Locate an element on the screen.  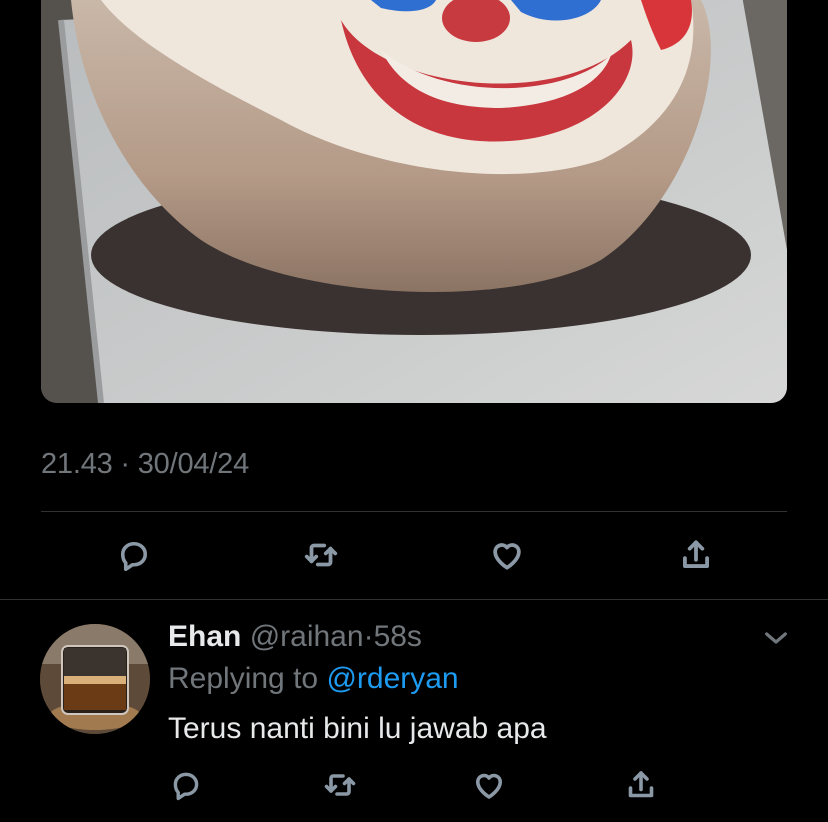
display-name: Ehan is located at coordinates (204, 636).